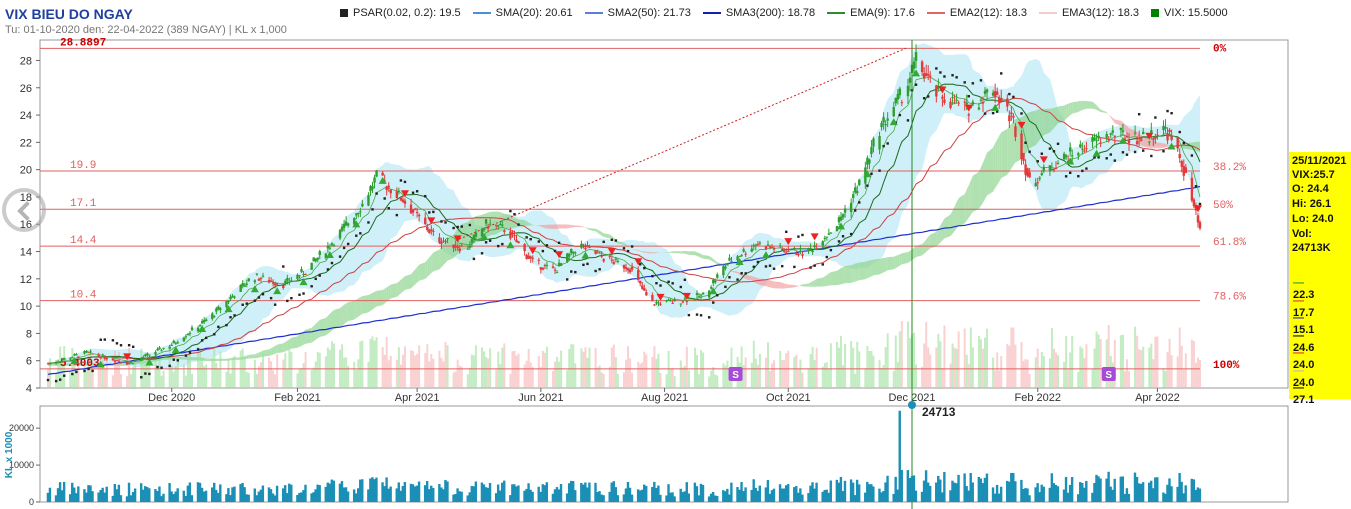 The width and height of the screenshot is (1351, 509). Describe the element at coordinates (1189, 13) in the screenshot. I see `legend-item: VIX: 15.5000` at that location.